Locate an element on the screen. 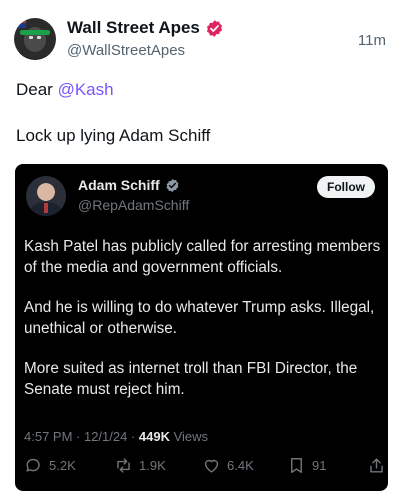  heart-icon is located at coordinates (211, 466).